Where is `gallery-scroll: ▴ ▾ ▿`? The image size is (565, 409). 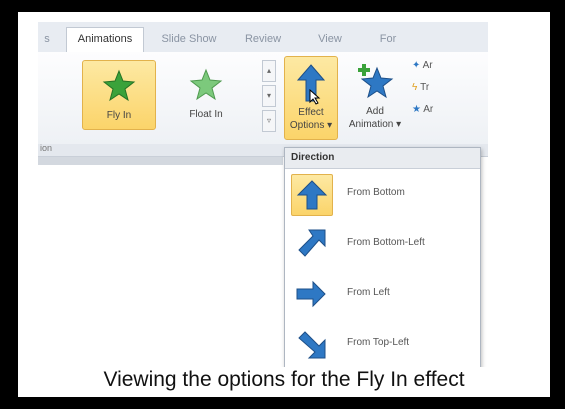 gallery-scroll: ▴ ▾ ▿ is located at coordinates (269, 96).